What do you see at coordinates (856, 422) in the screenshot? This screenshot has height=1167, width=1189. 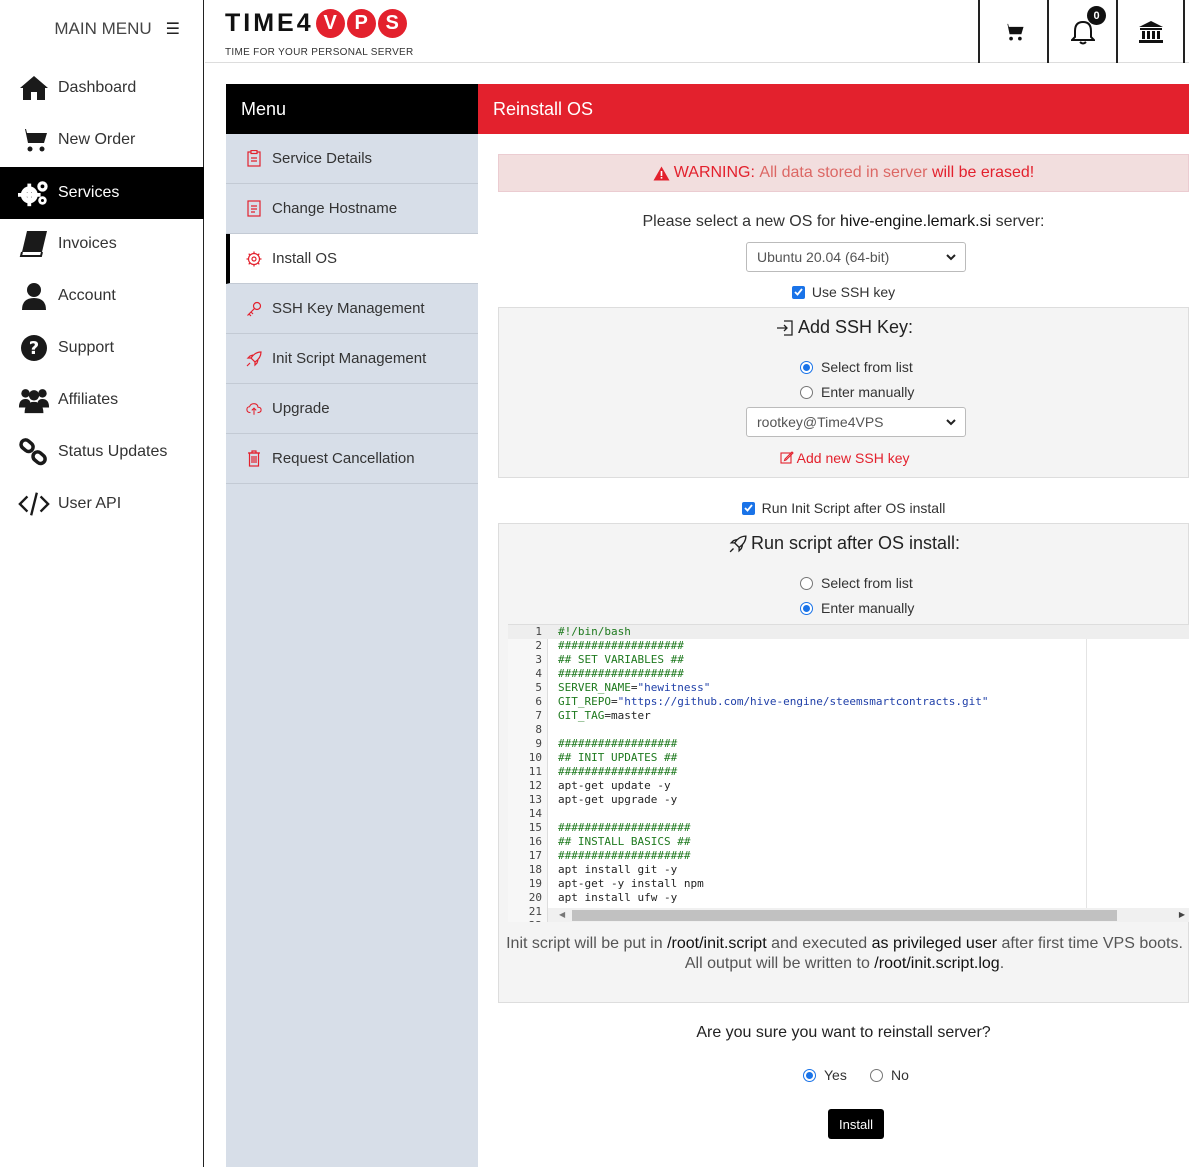 I see `ssh-key-select: rootkey@Time4VPS` at bounding box center [856, 422].